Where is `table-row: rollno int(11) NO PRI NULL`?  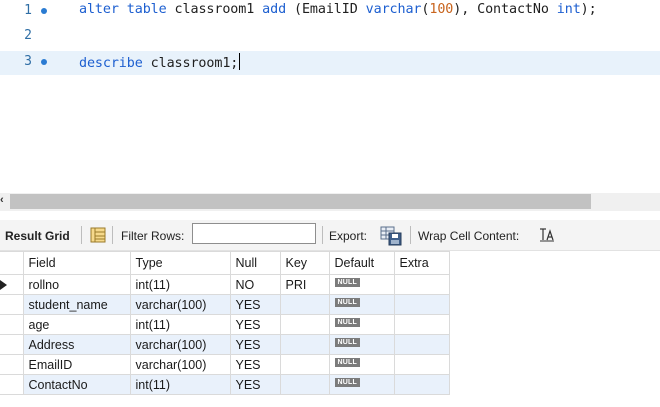
table-row: rollno int(11) NO PRI NULL is located at coordinates (225, 284).